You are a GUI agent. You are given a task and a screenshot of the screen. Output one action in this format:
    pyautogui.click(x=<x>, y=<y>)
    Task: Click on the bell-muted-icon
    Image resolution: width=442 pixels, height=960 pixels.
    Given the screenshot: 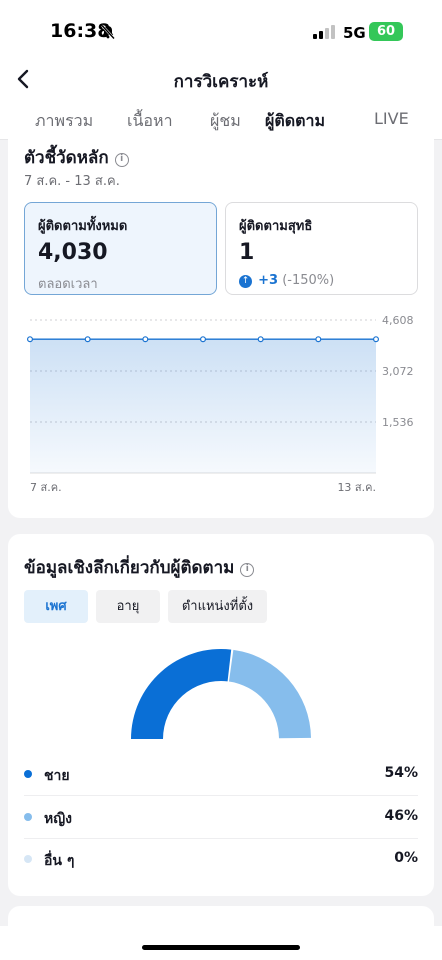 What is the action you would take?
    pyautogui.click(x=108, y=34)
    